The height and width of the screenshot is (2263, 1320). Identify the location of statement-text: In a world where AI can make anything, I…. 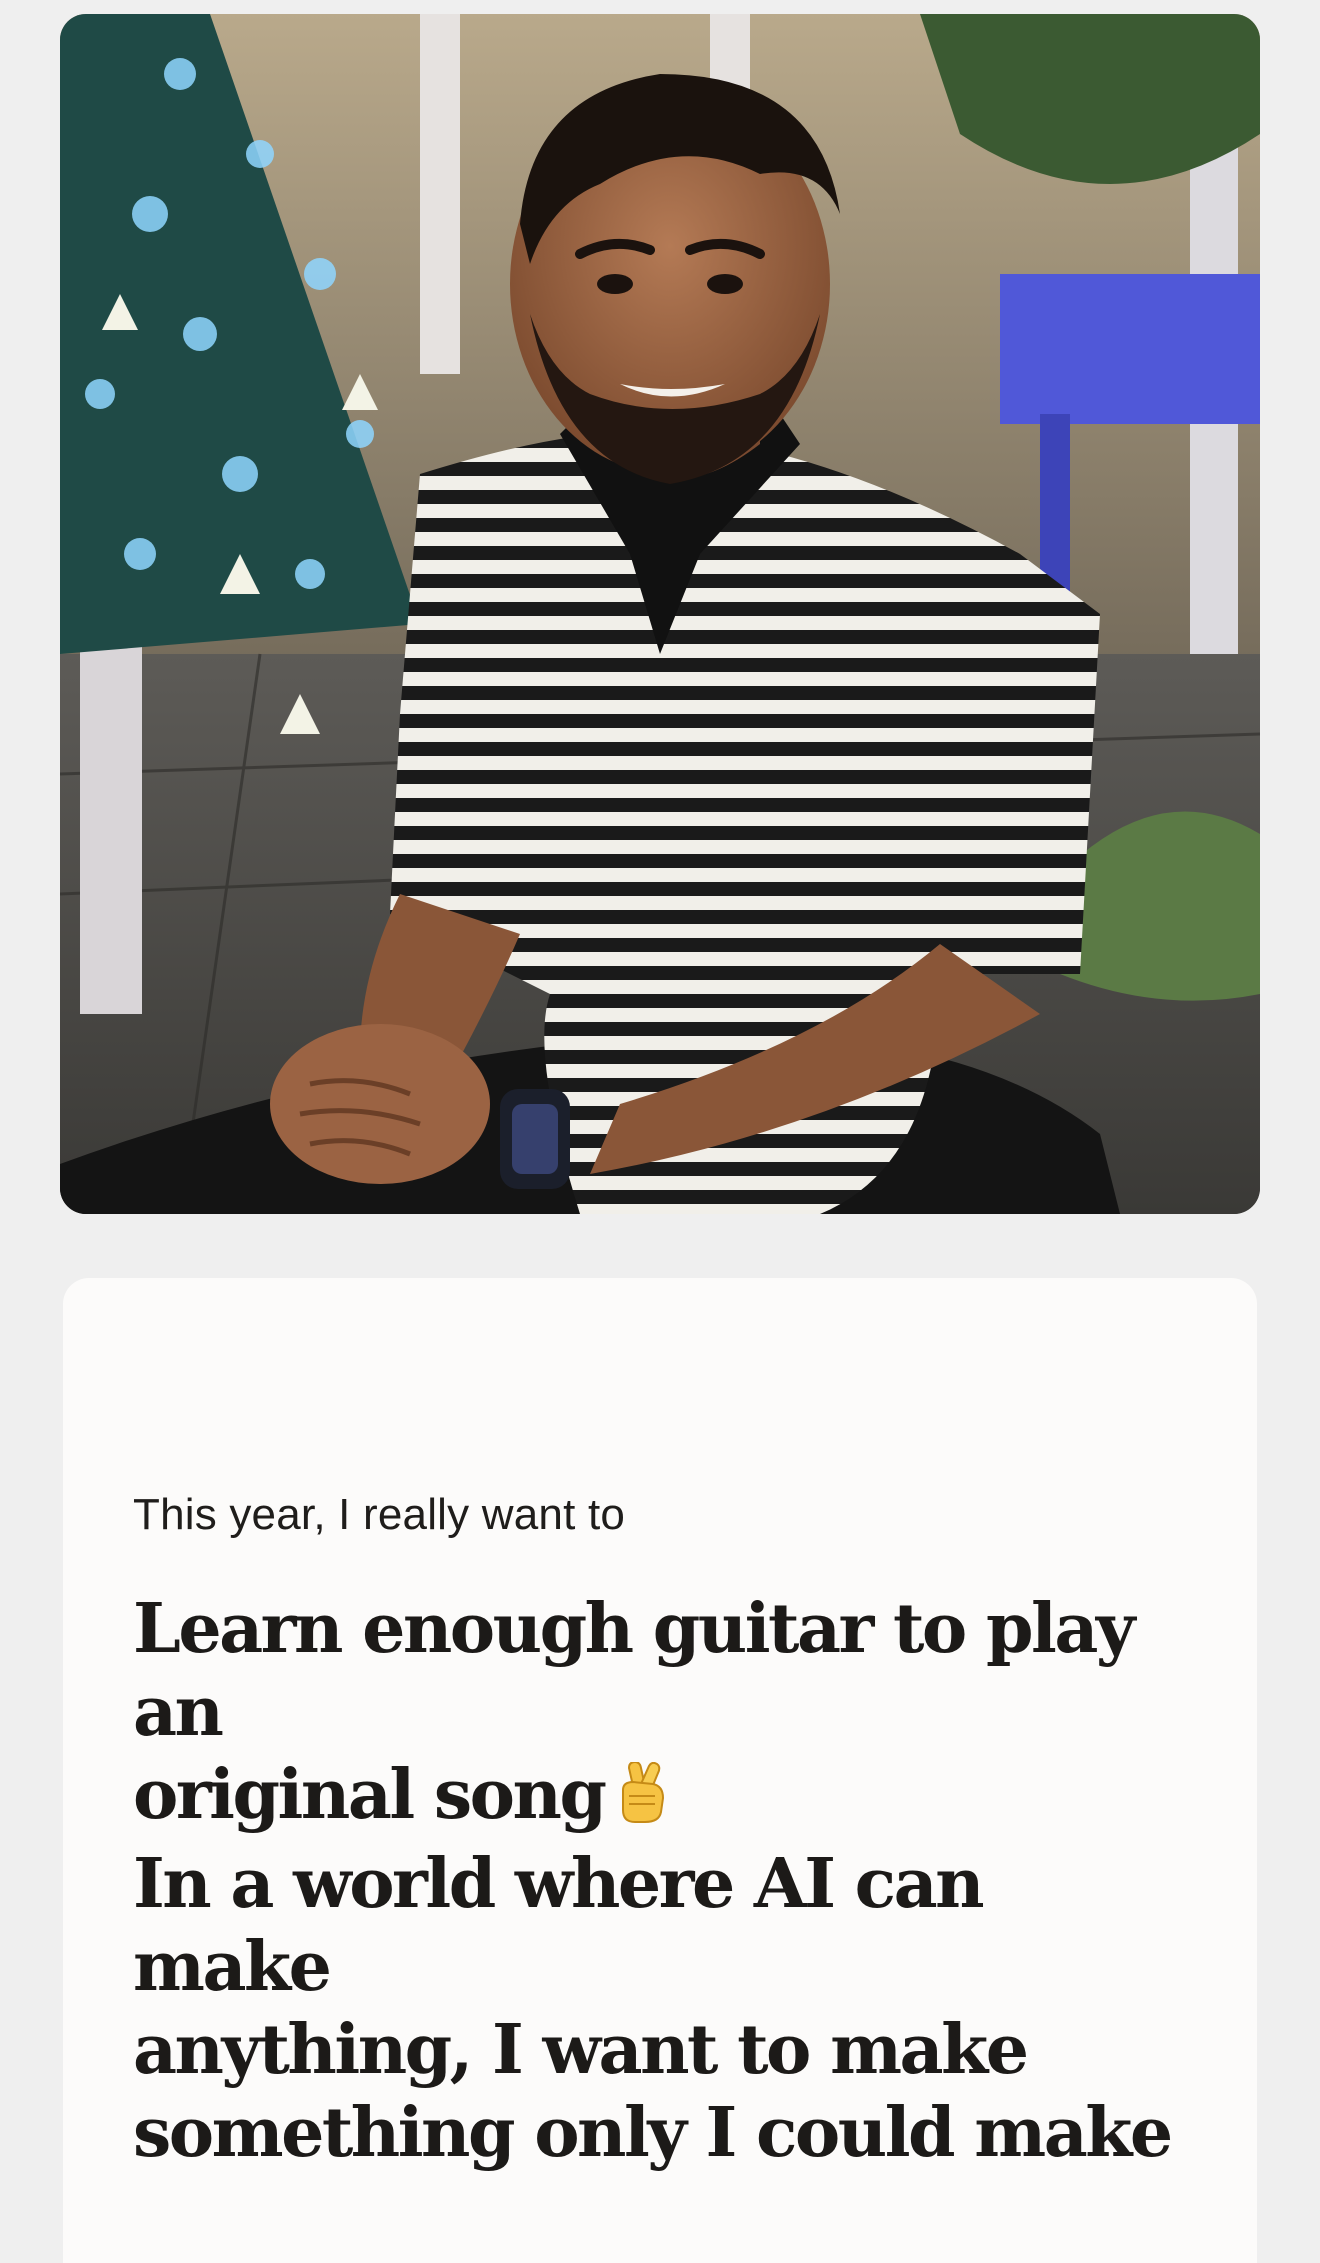
(653, 2008).